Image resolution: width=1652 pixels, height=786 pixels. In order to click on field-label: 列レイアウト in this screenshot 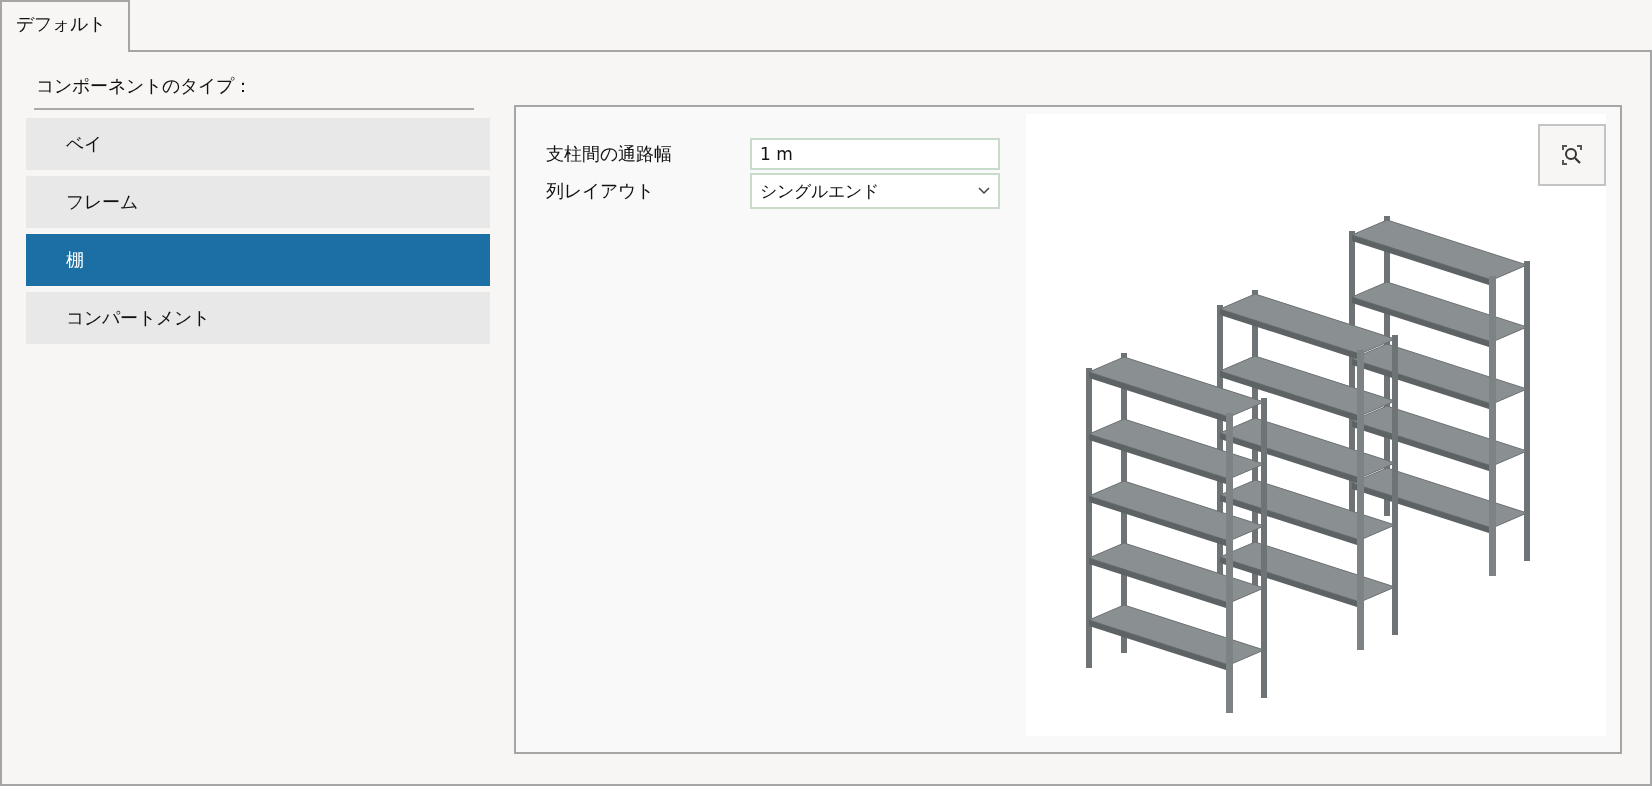, I will do `click(600, 191)`.